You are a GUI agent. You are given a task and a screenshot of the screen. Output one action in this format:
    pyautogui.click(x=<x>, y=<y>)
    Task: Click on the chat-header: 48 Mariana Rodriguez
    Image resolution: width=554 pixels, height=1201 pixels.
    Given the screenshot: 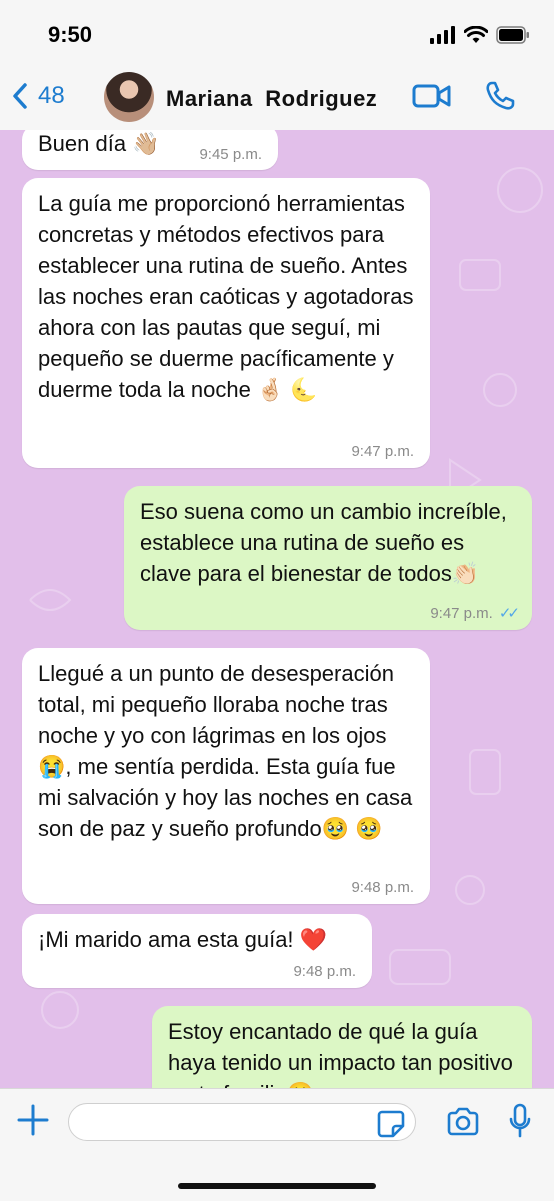 What is the action you would take?
    pyautogui.click(x=277, y=98)
    